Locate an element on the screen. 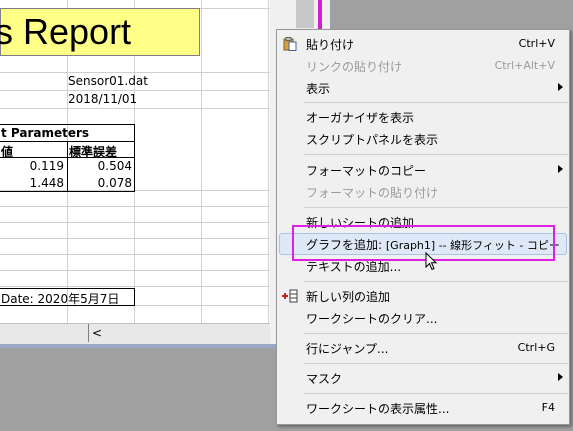 This screenshot has width=573, height=431. menu-item-mask: マスク is located at coordinates (423, 378).